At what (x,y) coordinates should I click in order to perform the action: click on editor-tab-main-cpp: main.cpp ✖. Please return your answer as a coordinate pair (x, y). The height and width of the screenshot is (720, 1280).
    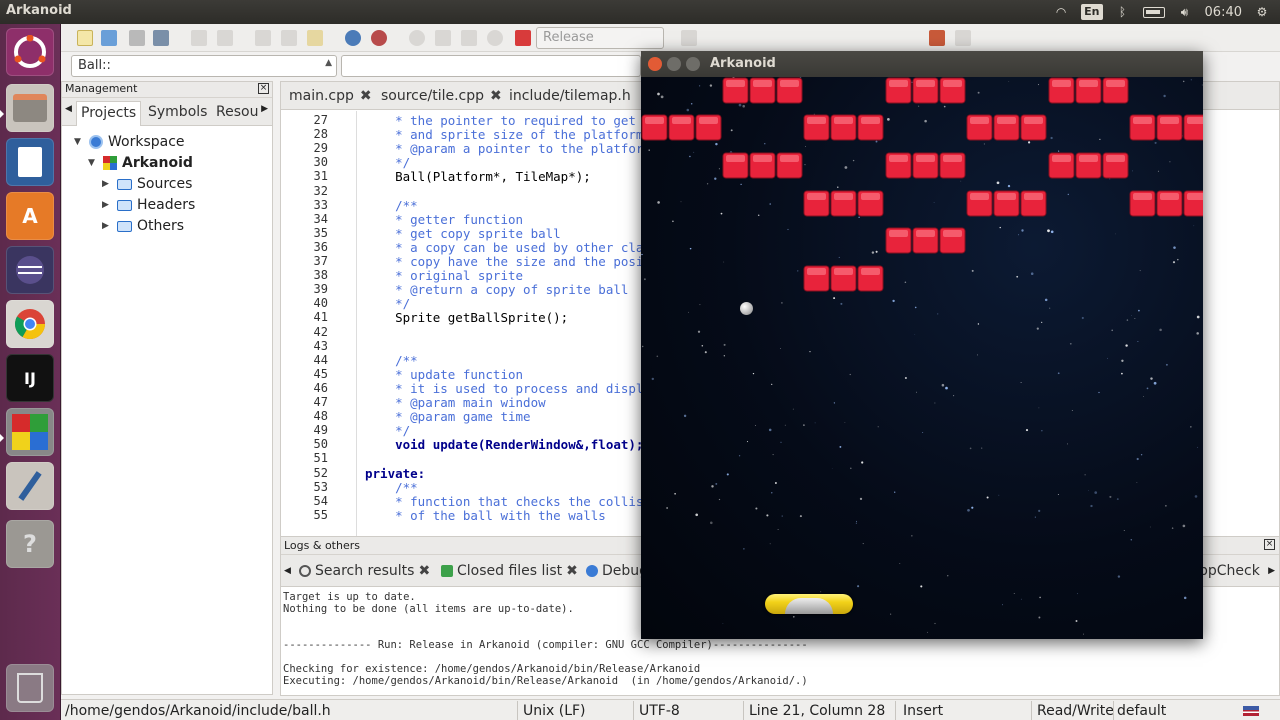
    Looking at the image, I should click on (330, 96).